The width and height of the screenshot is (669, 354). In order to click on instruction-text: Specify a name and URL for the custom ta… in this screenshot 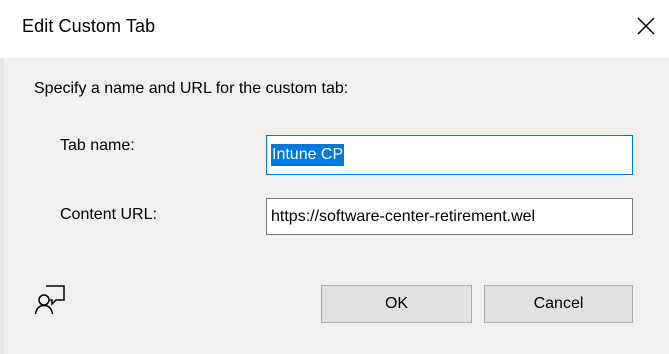, I will do `click(191, 88)`.